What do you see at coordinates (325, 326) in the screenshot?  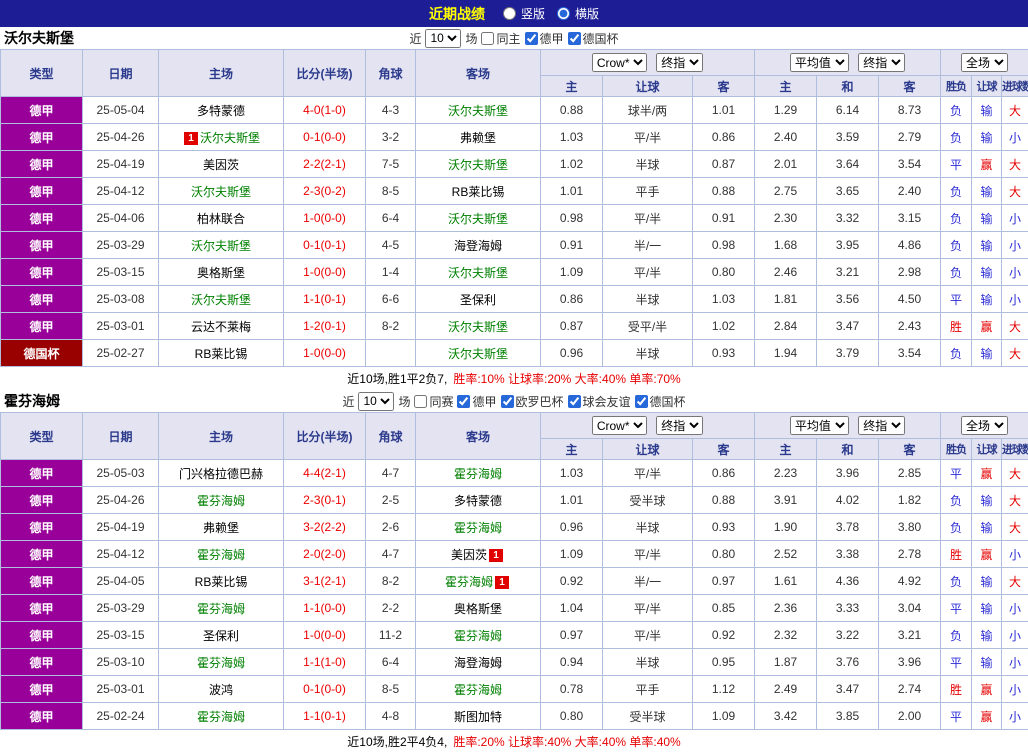 I see `score-cell: 1-2(0-1)` at bounding box center [325, 326].